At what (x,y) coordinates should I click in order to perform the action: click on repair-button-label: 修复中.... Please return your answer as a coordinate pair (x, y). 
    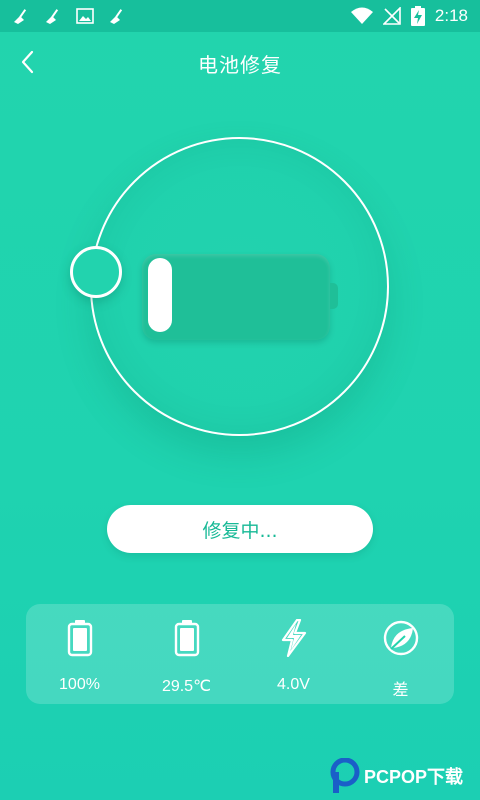
    Looking at the image, I should click on (240, 530).